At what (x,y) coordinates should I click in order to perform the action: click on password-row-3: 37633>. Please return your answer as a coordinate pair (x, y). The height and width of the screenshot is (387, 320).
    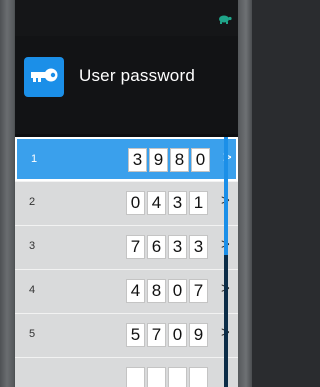
    Looking at the image, I should click on (126, 247).